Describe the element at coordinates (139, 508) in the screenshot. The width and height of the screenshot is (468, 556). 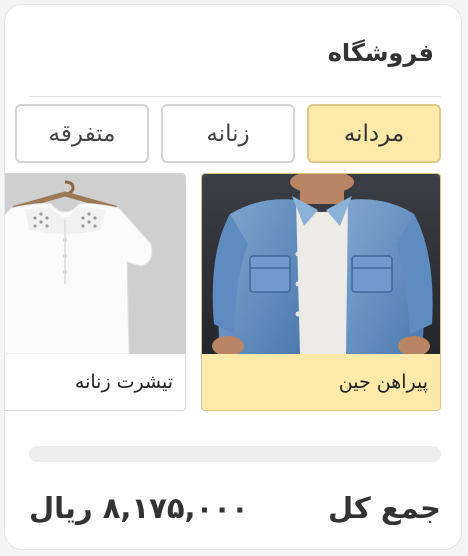
I see `total-value: ۸,۱۷۵,۰۰۰ ریال` at that location.